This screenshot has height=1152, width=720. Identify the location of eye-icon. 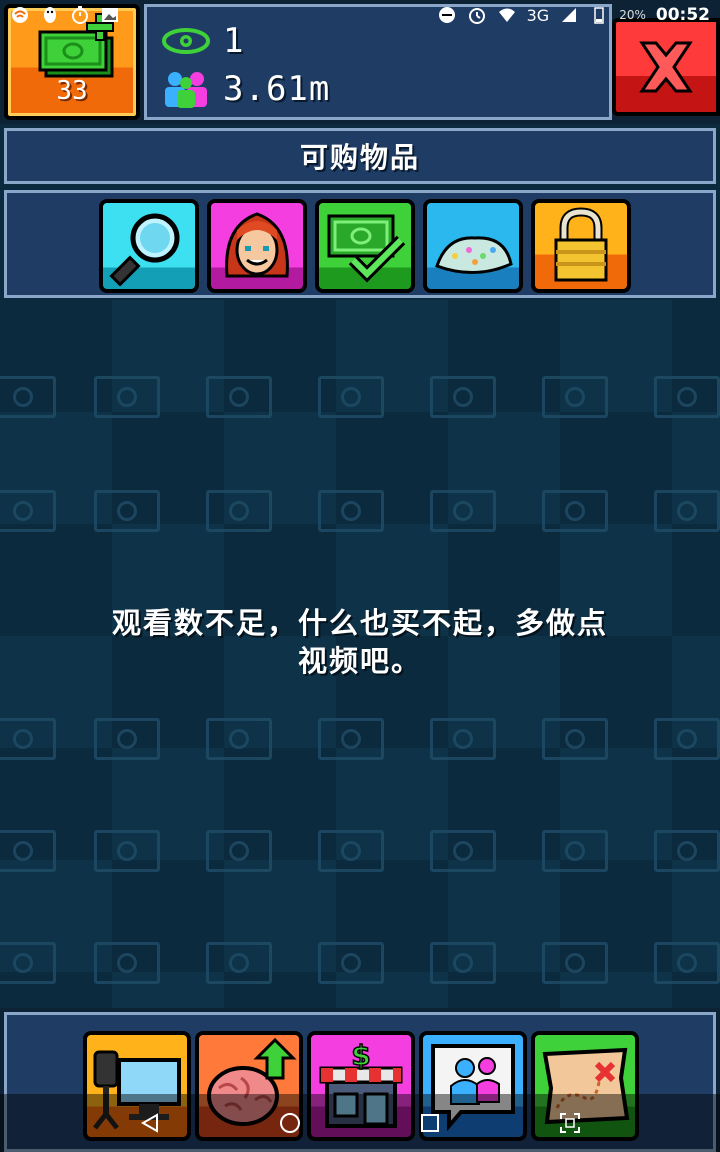
(186, 41).